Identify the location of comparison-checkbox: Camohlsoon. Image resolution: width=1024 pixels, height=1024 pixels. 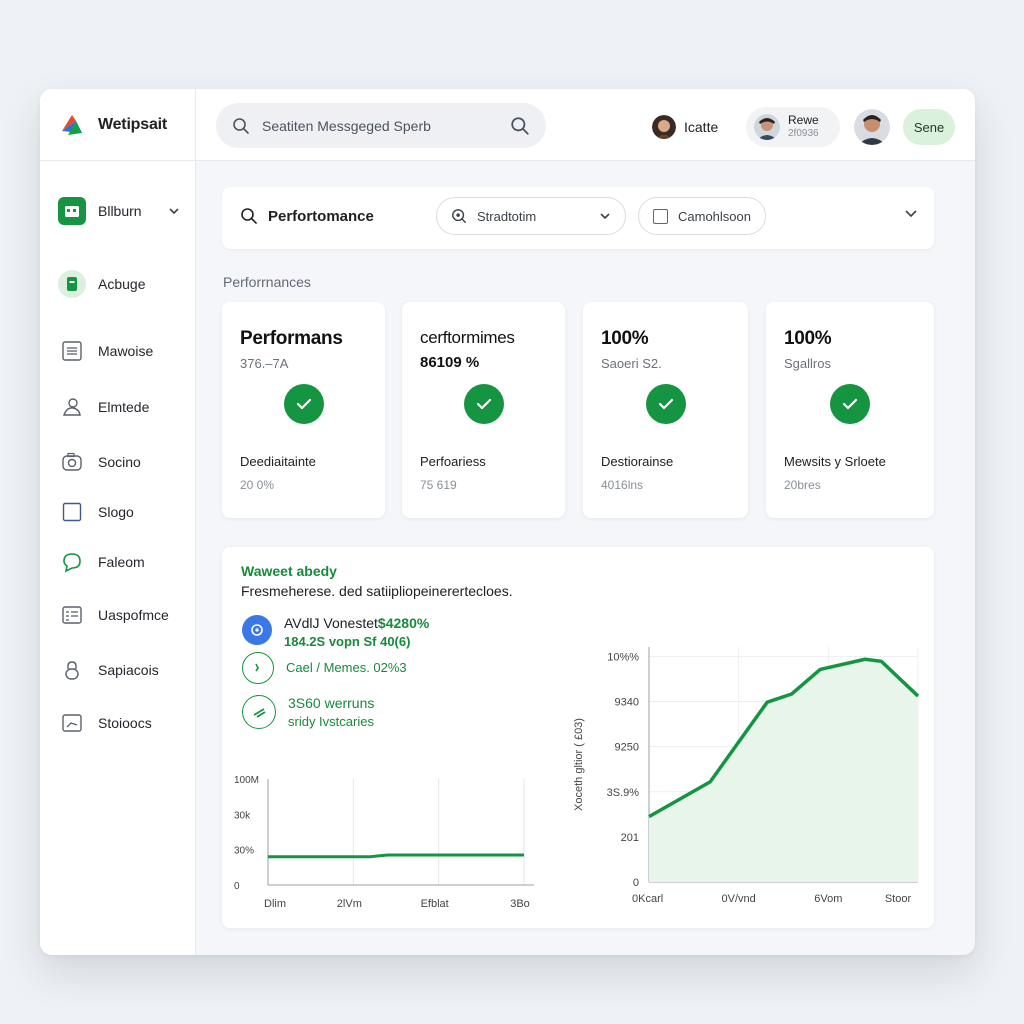
(702, 216).